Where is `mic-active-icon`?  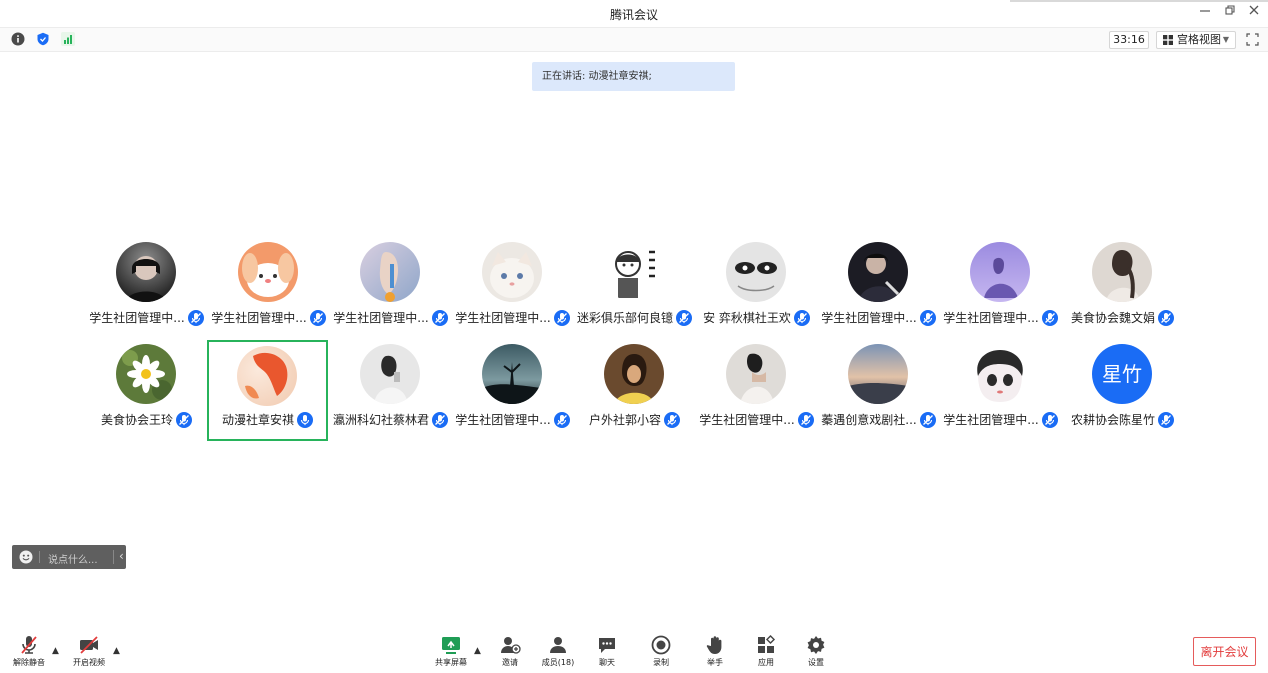 mic-active-icon is located at coordinates (305, 419).